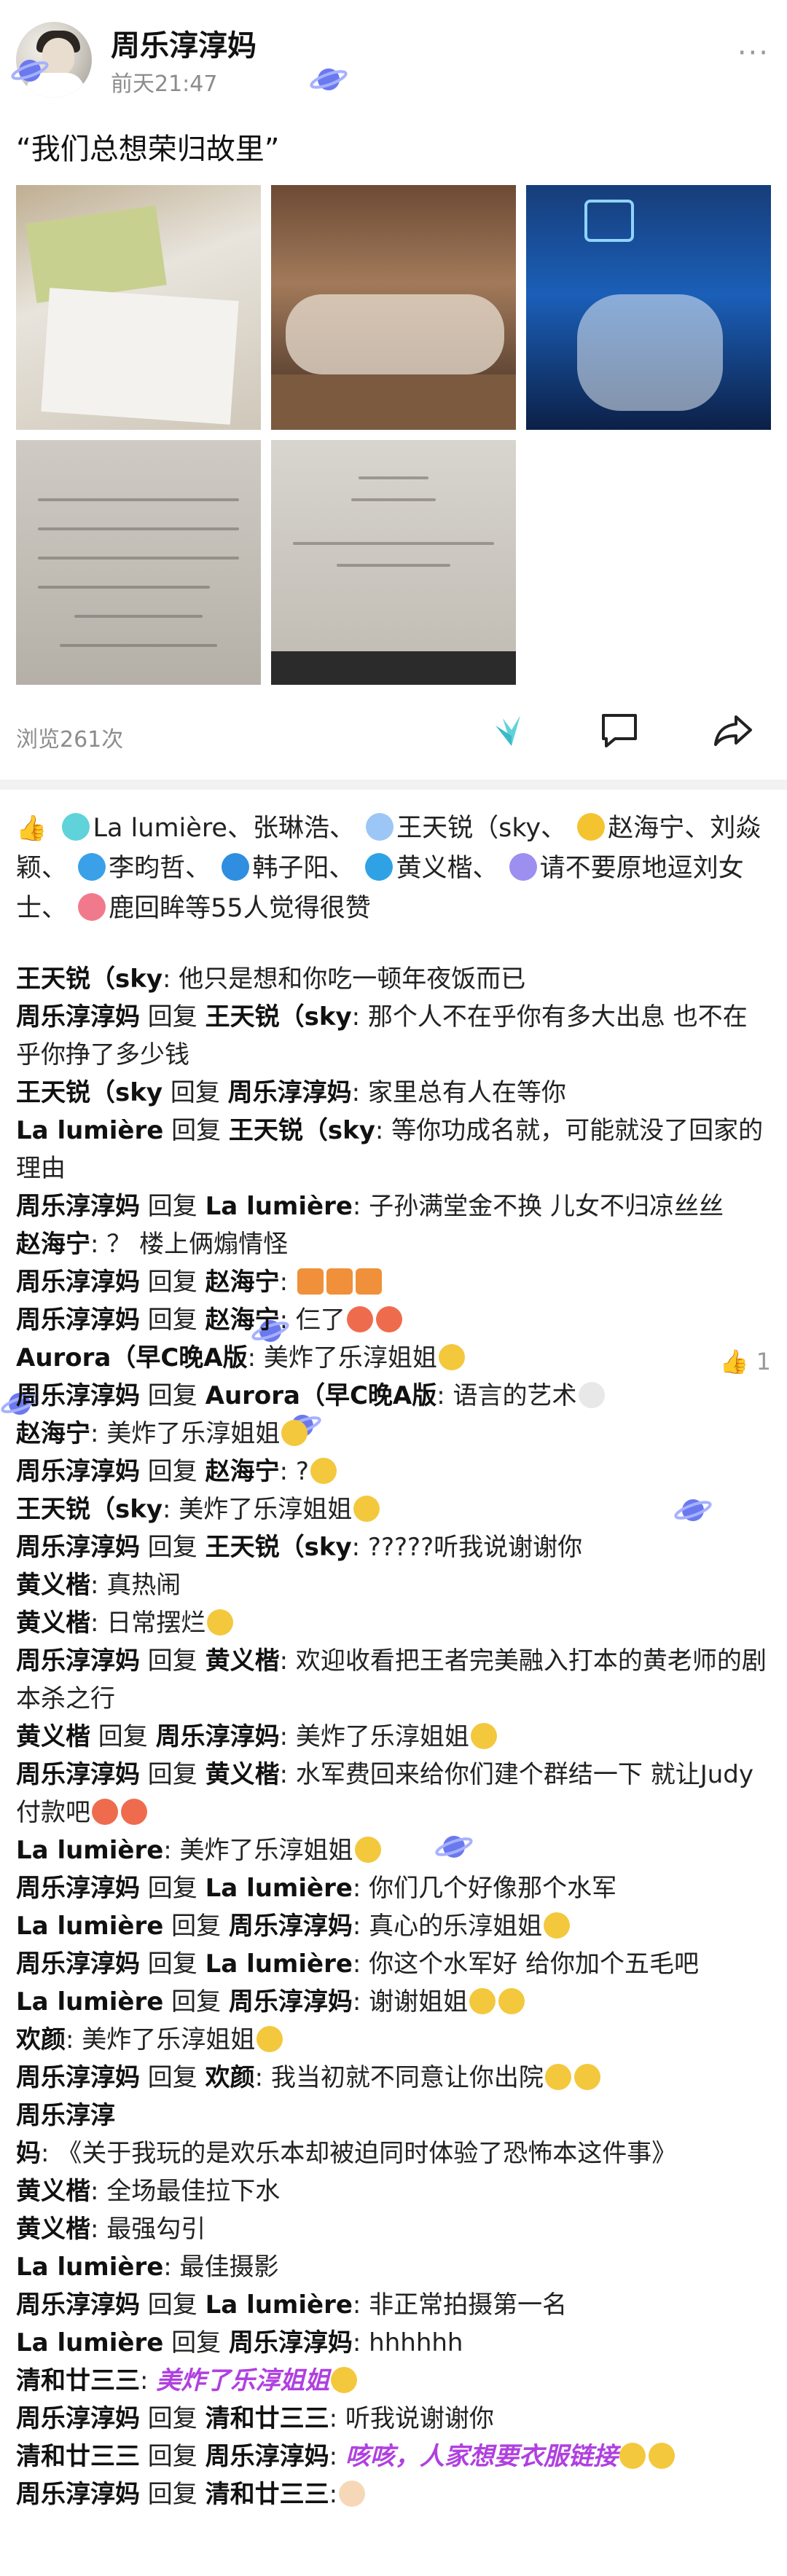  I want to click on likes-text: 韩子阳、, so click(303, 868).